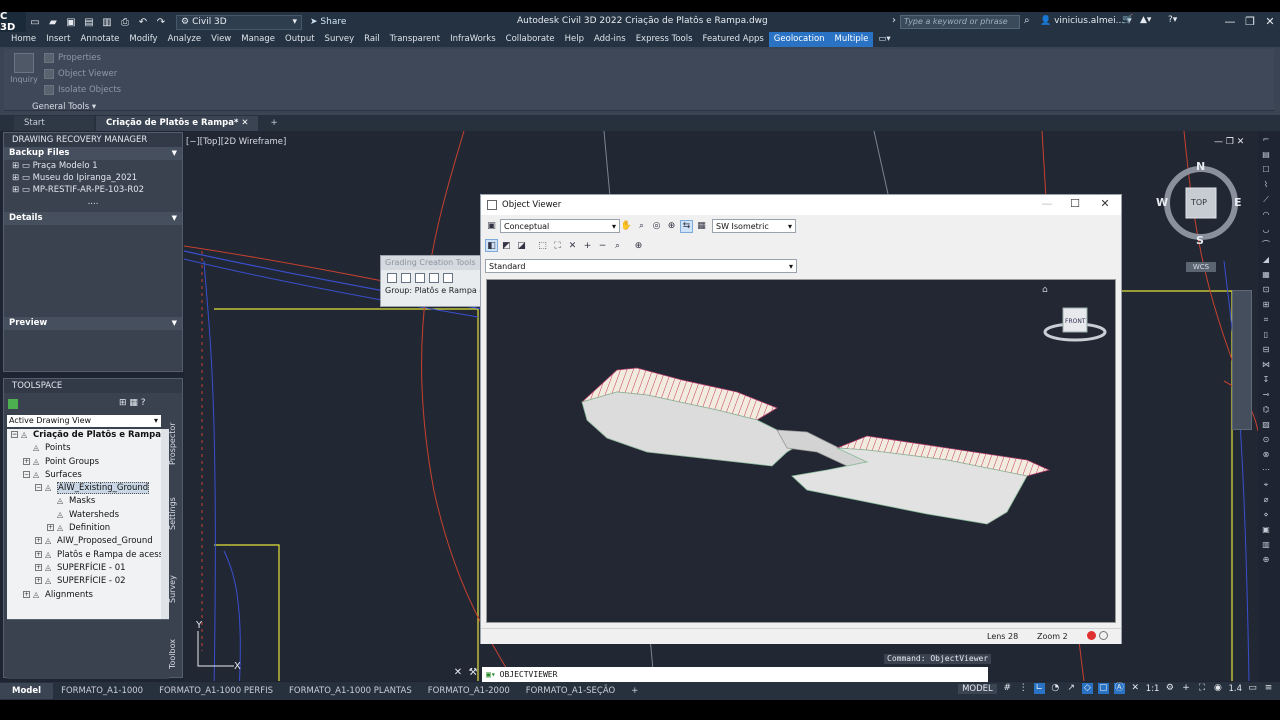 The height and width of the screenshot is (720, 1280). Describe the element at coordinates (84, 462) in the screenshot. I see `tree-item: + ◬ Point Groups` at that location.